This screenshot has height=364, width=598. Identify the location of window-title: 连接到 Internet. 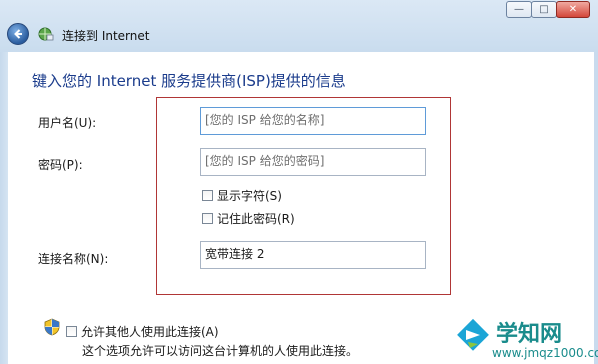
(106, 36).